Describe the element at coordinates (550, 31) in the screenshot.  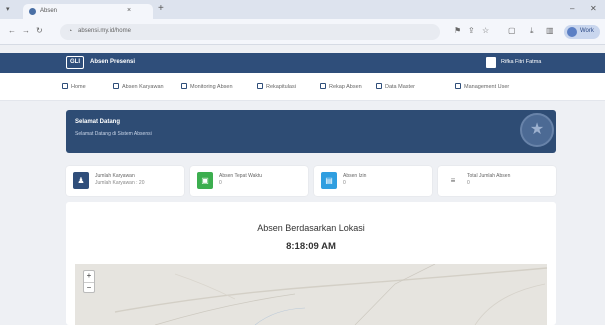
I see `sidebar-icon: ▥` at that location.